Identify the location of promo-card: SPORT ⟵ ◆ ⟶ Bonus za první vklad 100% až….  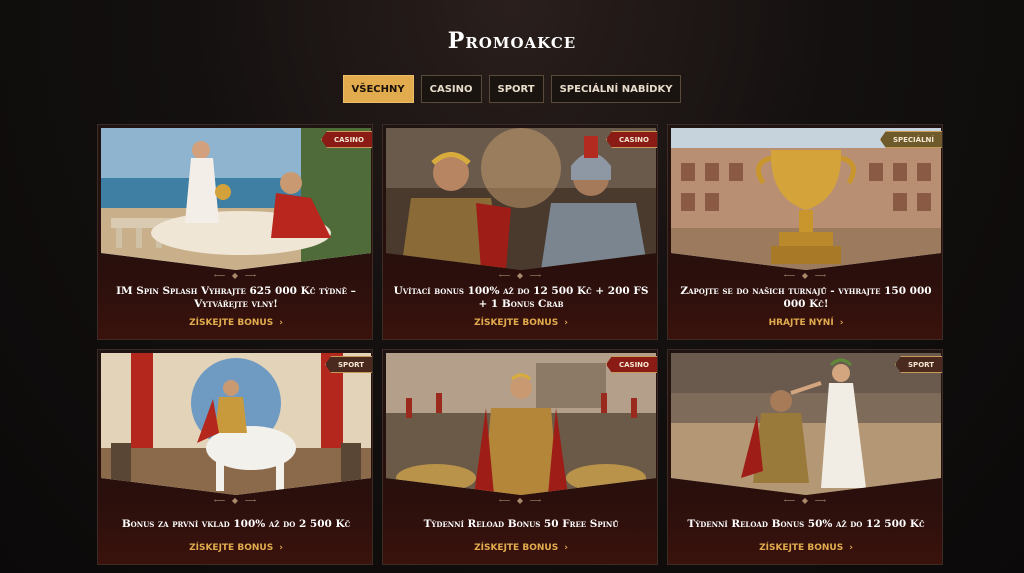
(235, 457).